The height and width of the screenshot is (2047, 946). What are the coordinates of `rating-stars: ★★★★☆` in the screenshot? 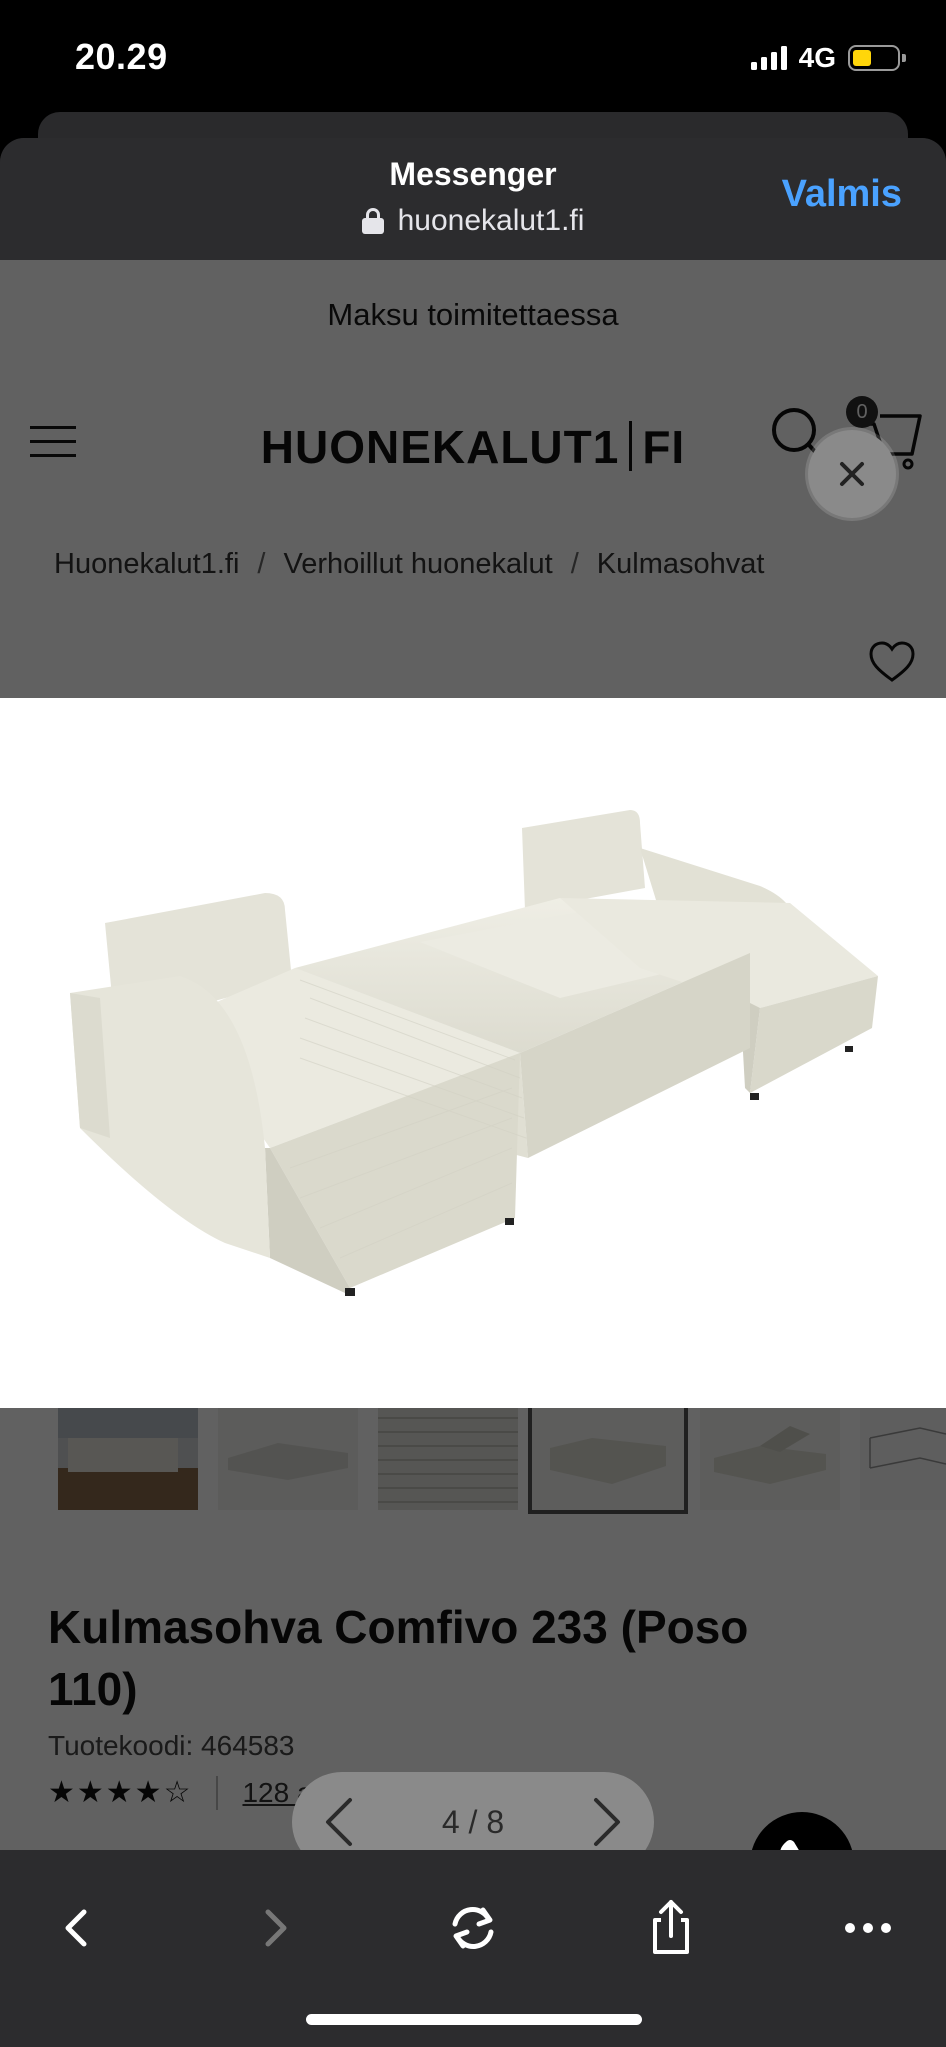 It's located at (120, 1792).